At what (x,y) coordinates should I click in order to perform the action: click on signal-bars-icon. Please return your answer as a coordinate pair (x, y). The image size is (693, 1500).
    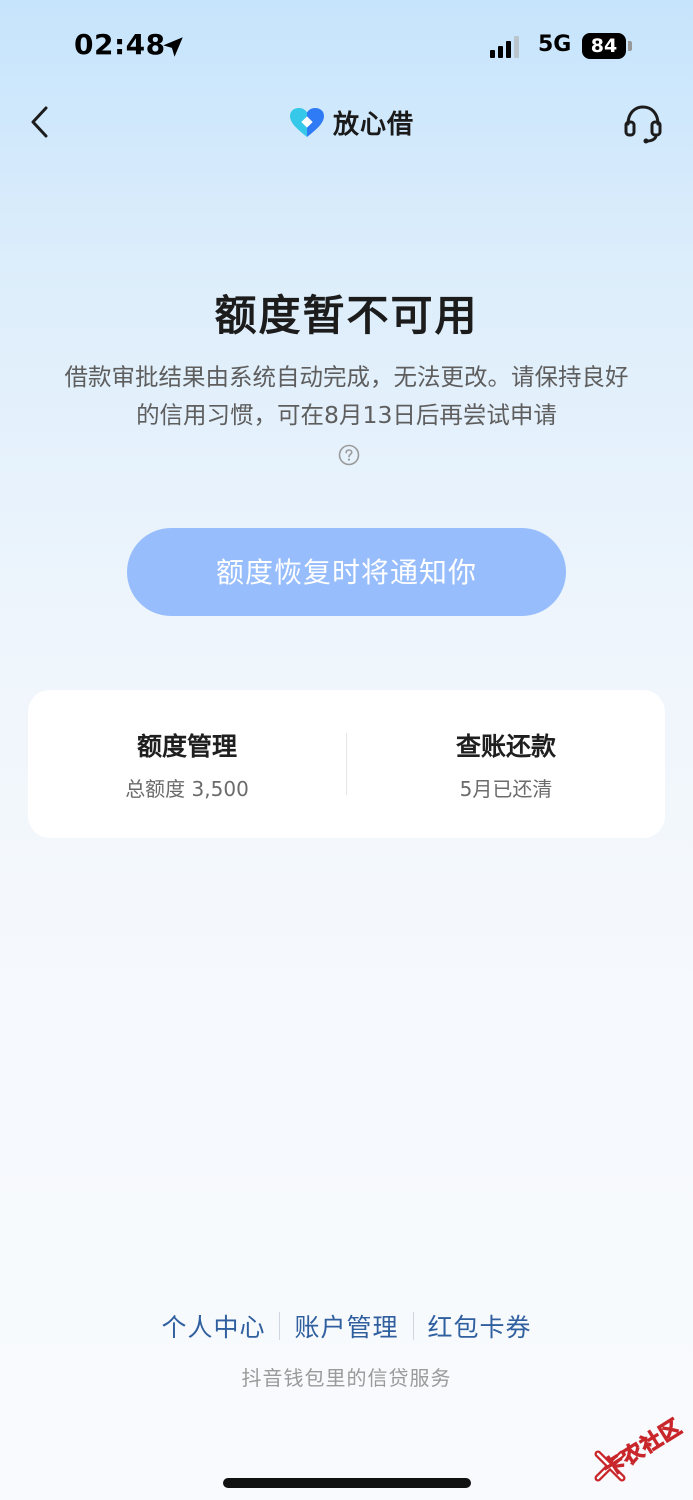
    Looking at the image, I should click on (504, 46).